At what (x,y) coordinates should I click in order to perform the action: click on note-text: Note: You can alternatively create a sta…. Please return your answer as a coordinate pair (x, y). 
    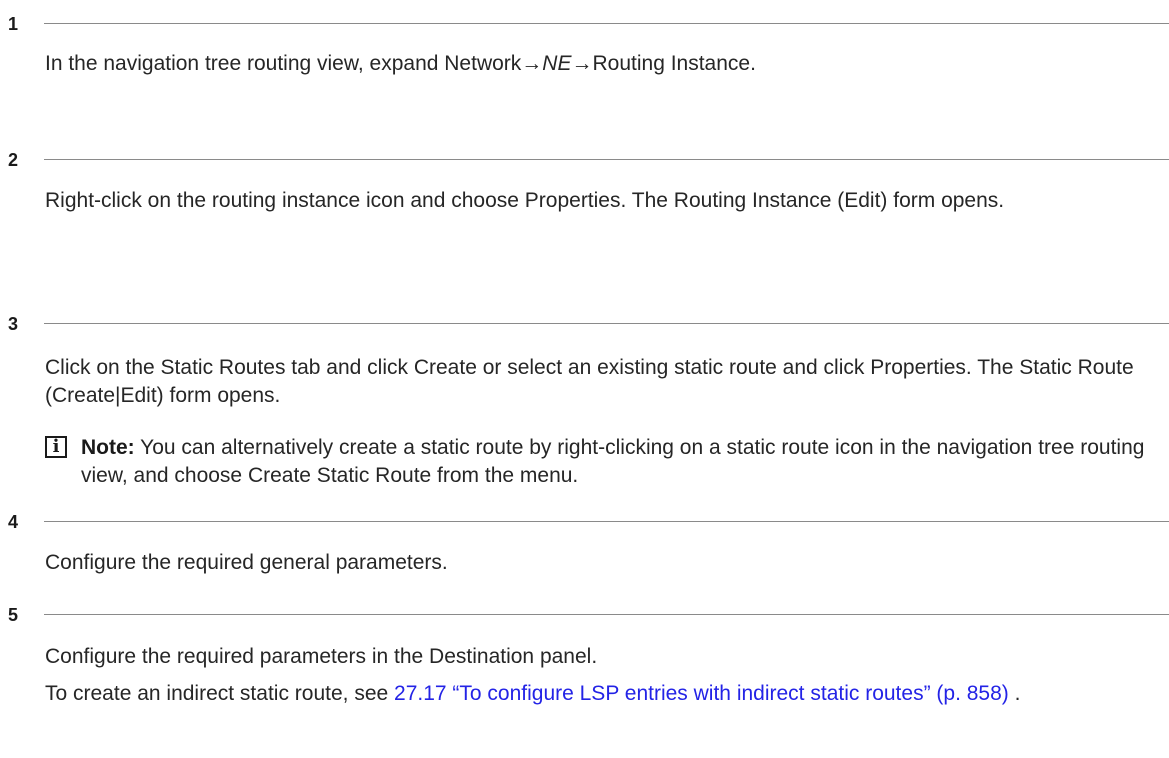
    Looking at the image, I should click on (621, 462).